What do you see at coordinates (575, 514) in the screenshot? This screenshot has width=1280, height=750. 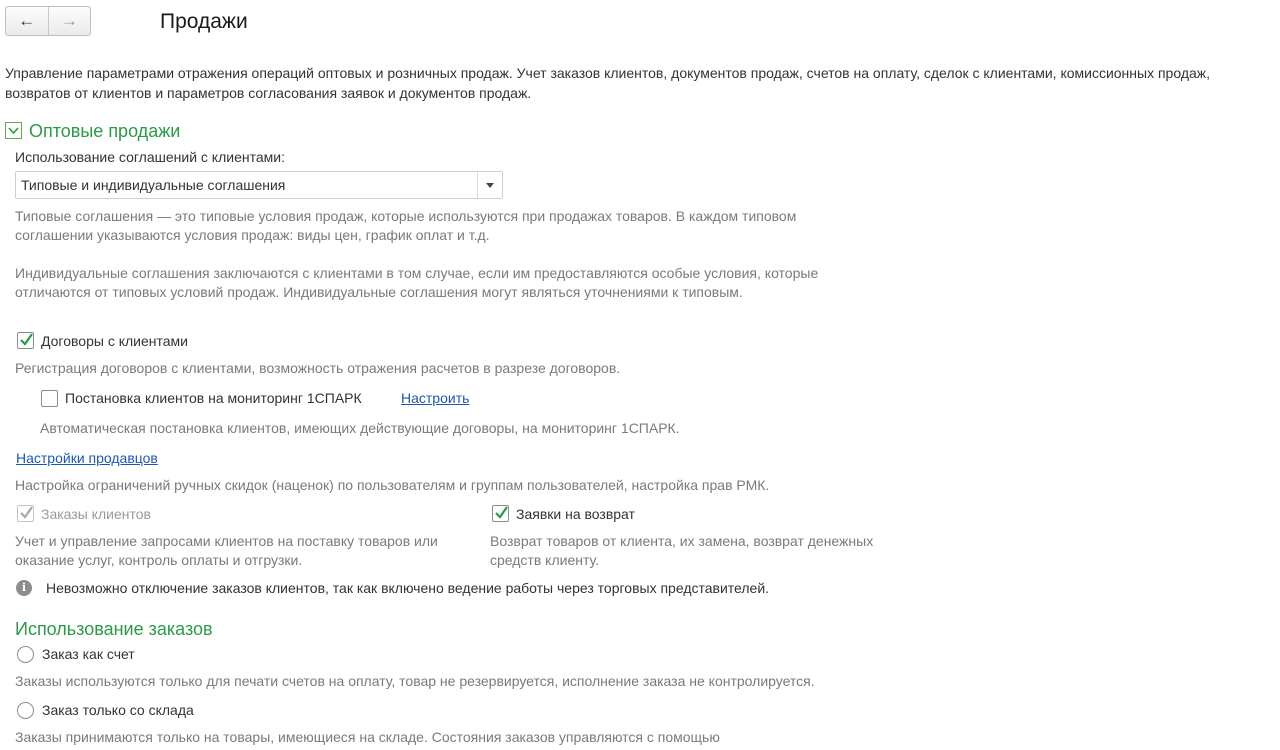 I see `return-requests-label: Заявки на возврат` at bounding box center [575, 514].